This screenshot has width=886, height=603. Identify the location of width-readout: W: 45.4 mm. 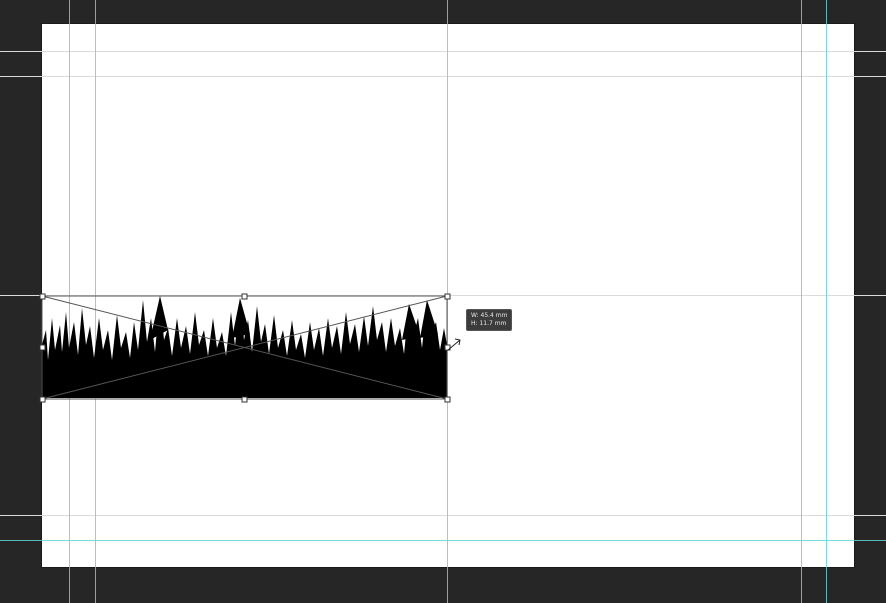
(489, 315).